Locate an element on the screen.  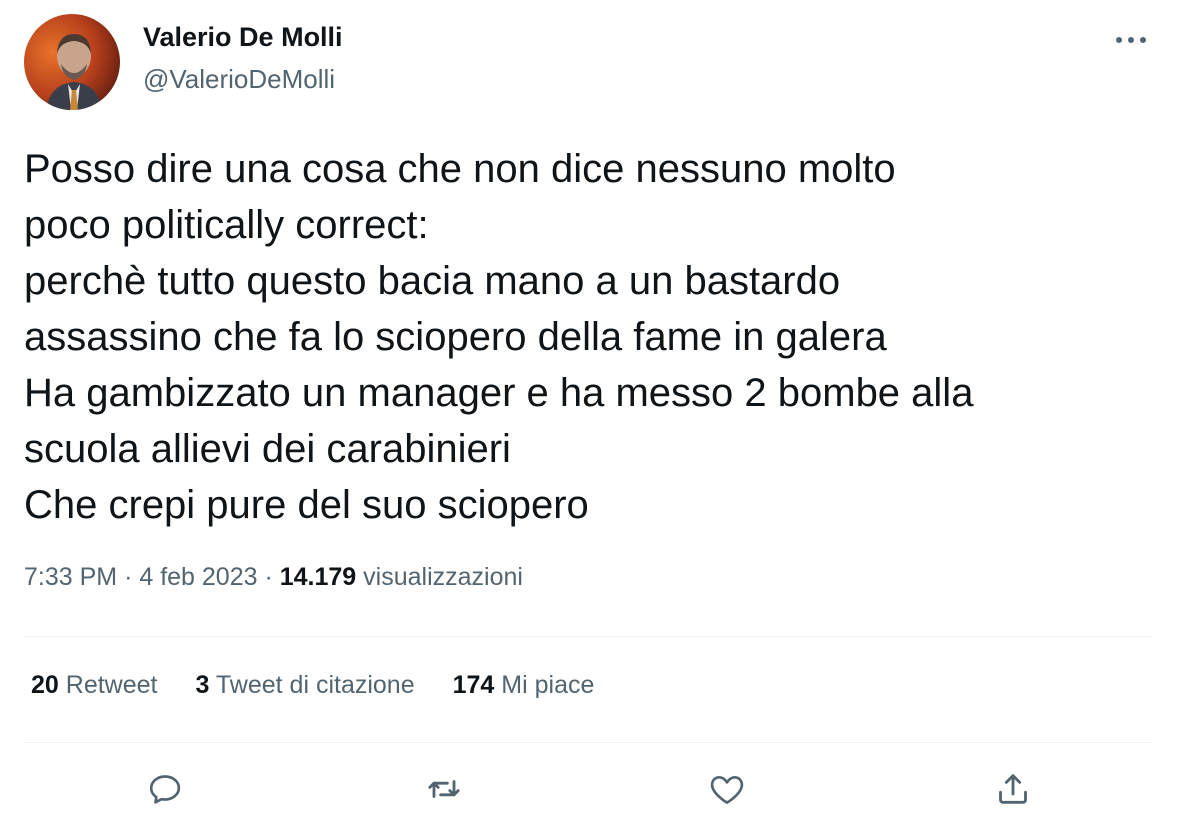
share-icon is located at coordinates (1013, 789).